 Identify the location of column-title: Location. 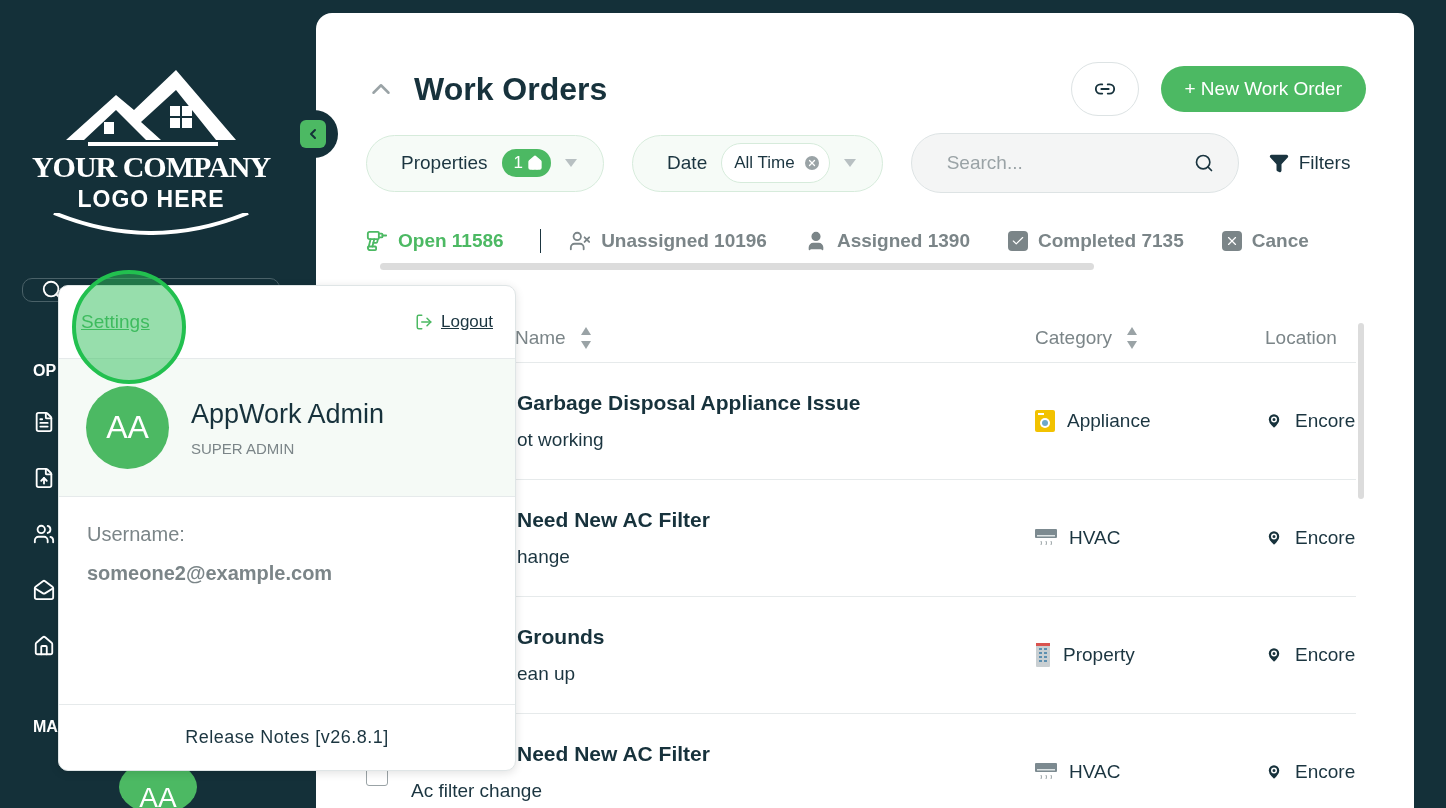
(1301, 337).